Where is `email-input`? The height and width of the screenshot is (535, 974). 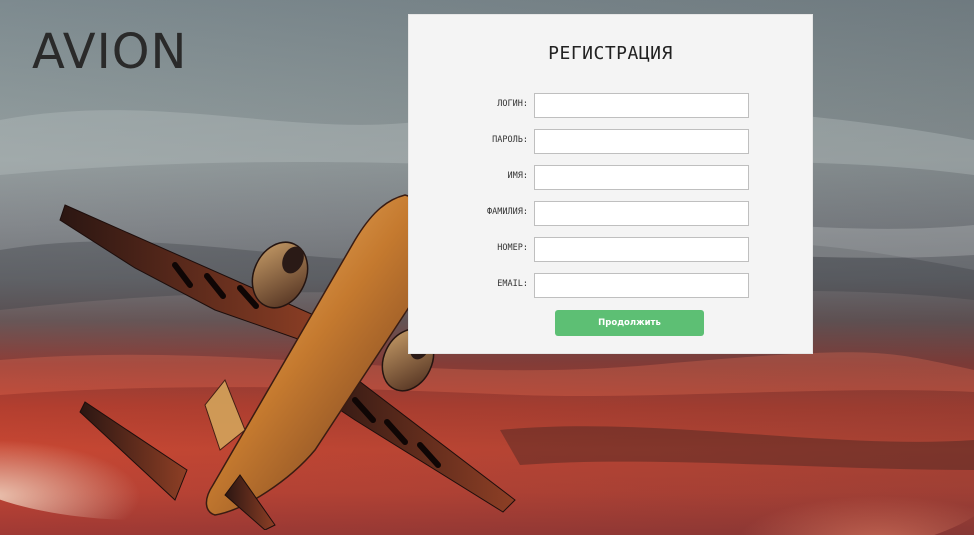 email-input is located at coordinates (641, 285).